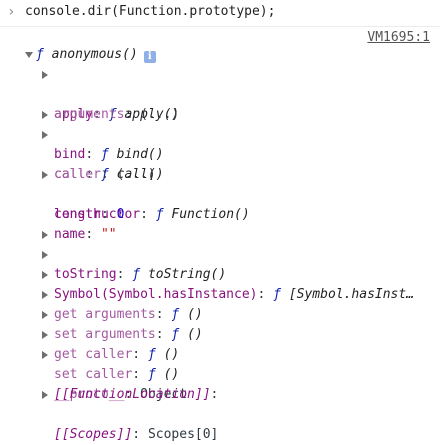 The width and height of the screenshot is (440, 445). I want to click on tree-row-arguments: arguments: (...), so click(109, 103).